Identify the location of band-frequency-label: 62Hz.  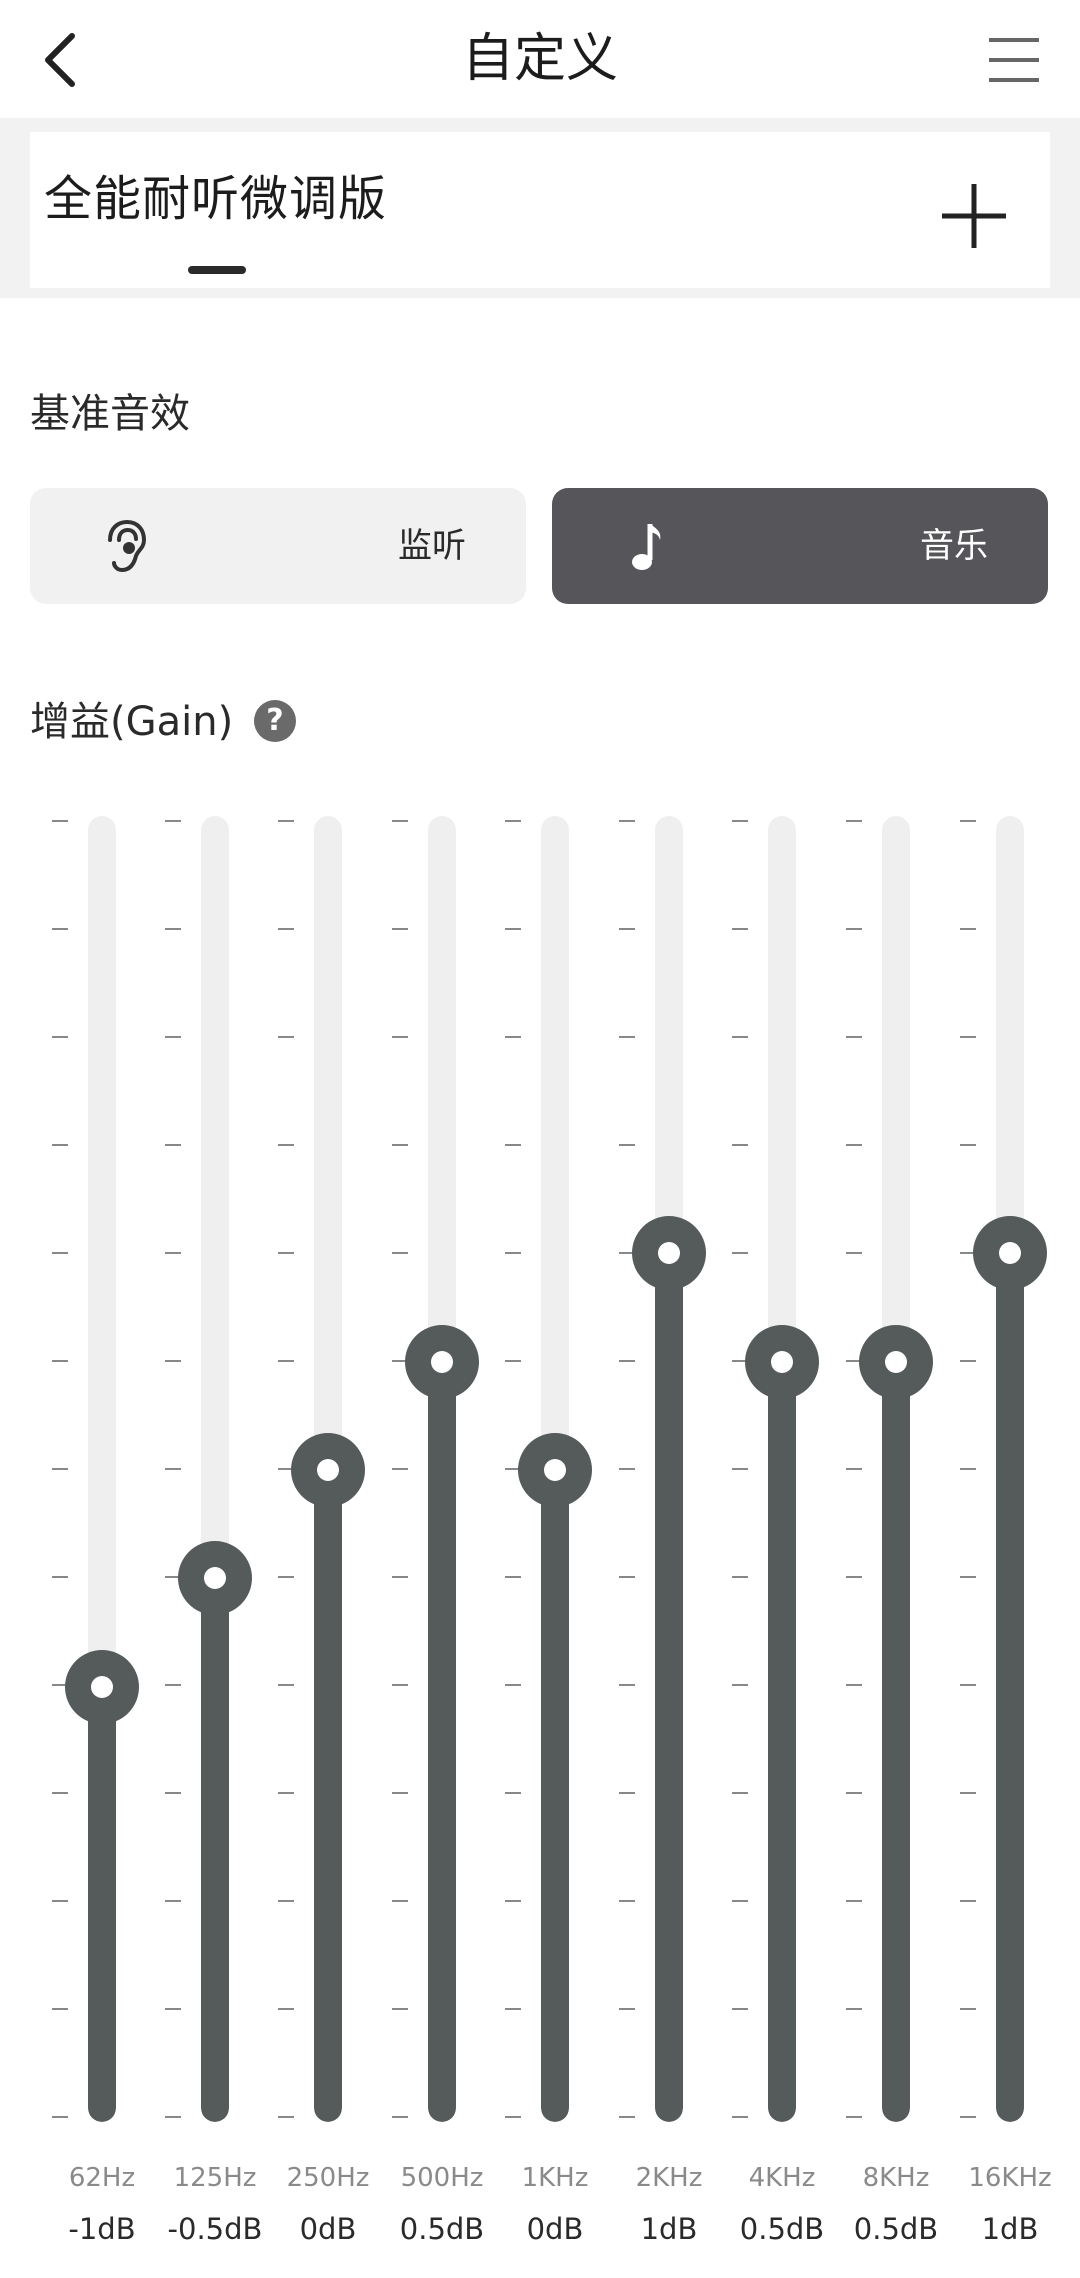
(102, 2178).